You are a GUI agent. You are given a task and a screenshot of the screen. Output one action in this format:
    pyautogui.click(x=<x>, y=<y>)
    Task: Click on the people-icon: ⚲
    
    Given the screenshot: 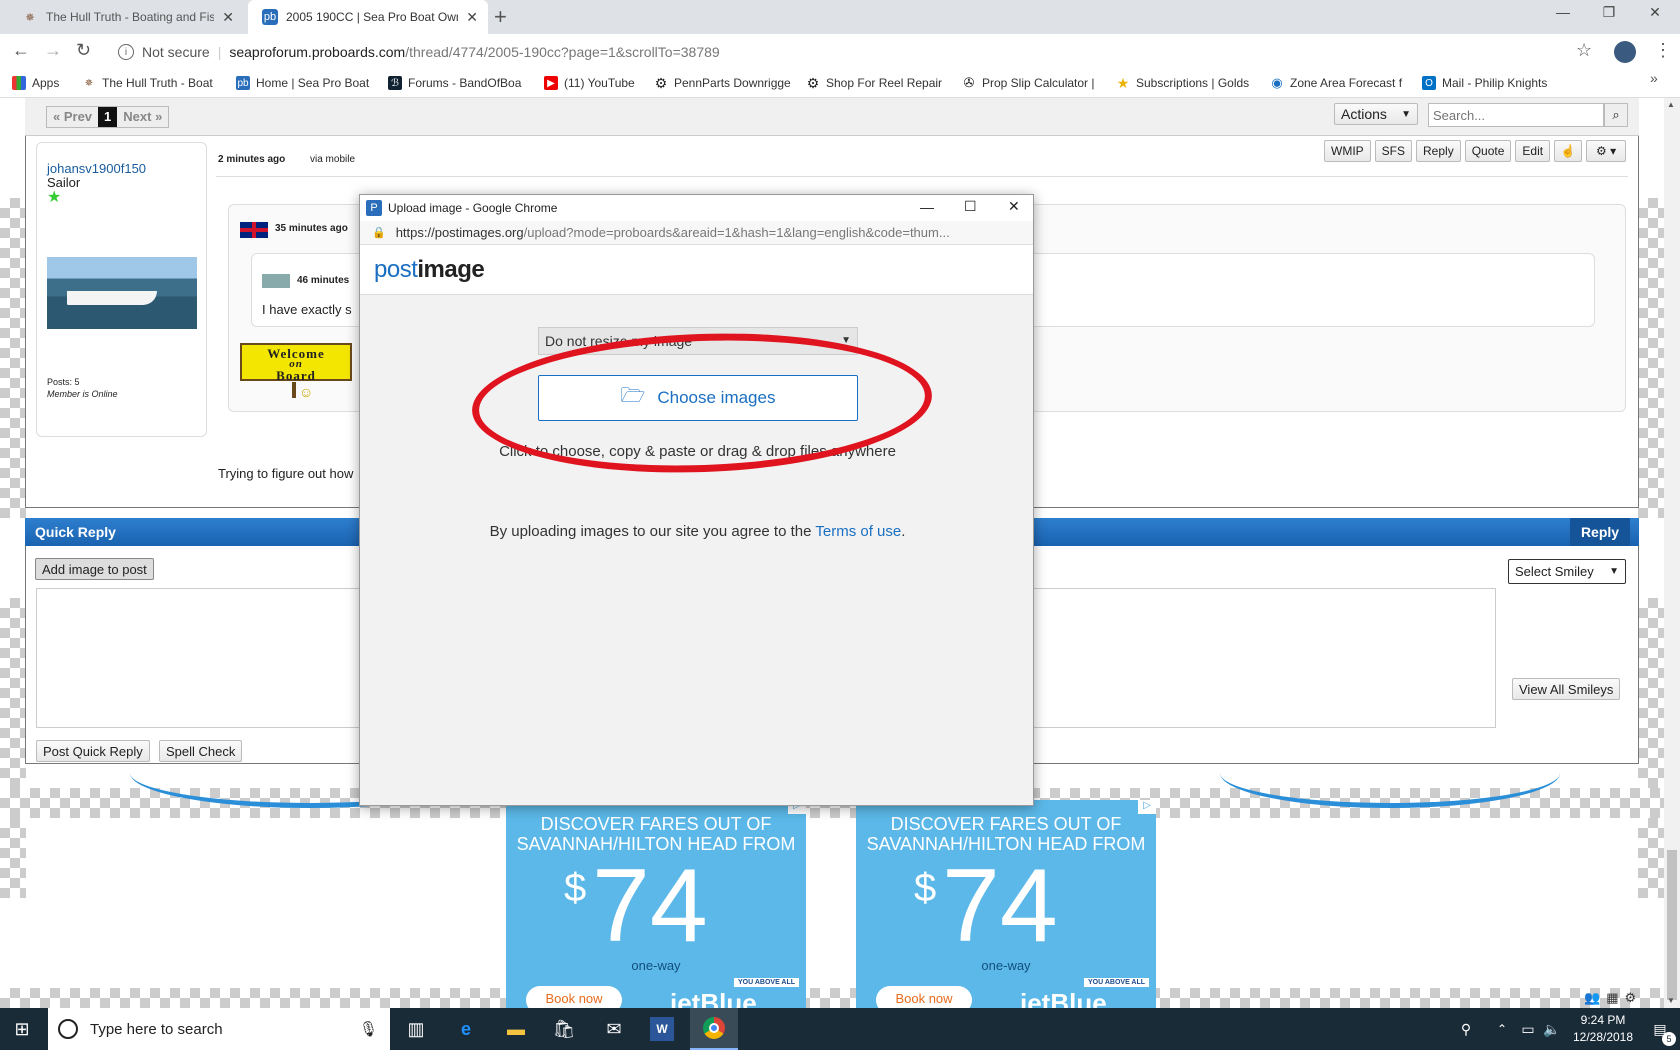 What is the action you would take?
    pyautogui.click(x=1466, y=1029)
    